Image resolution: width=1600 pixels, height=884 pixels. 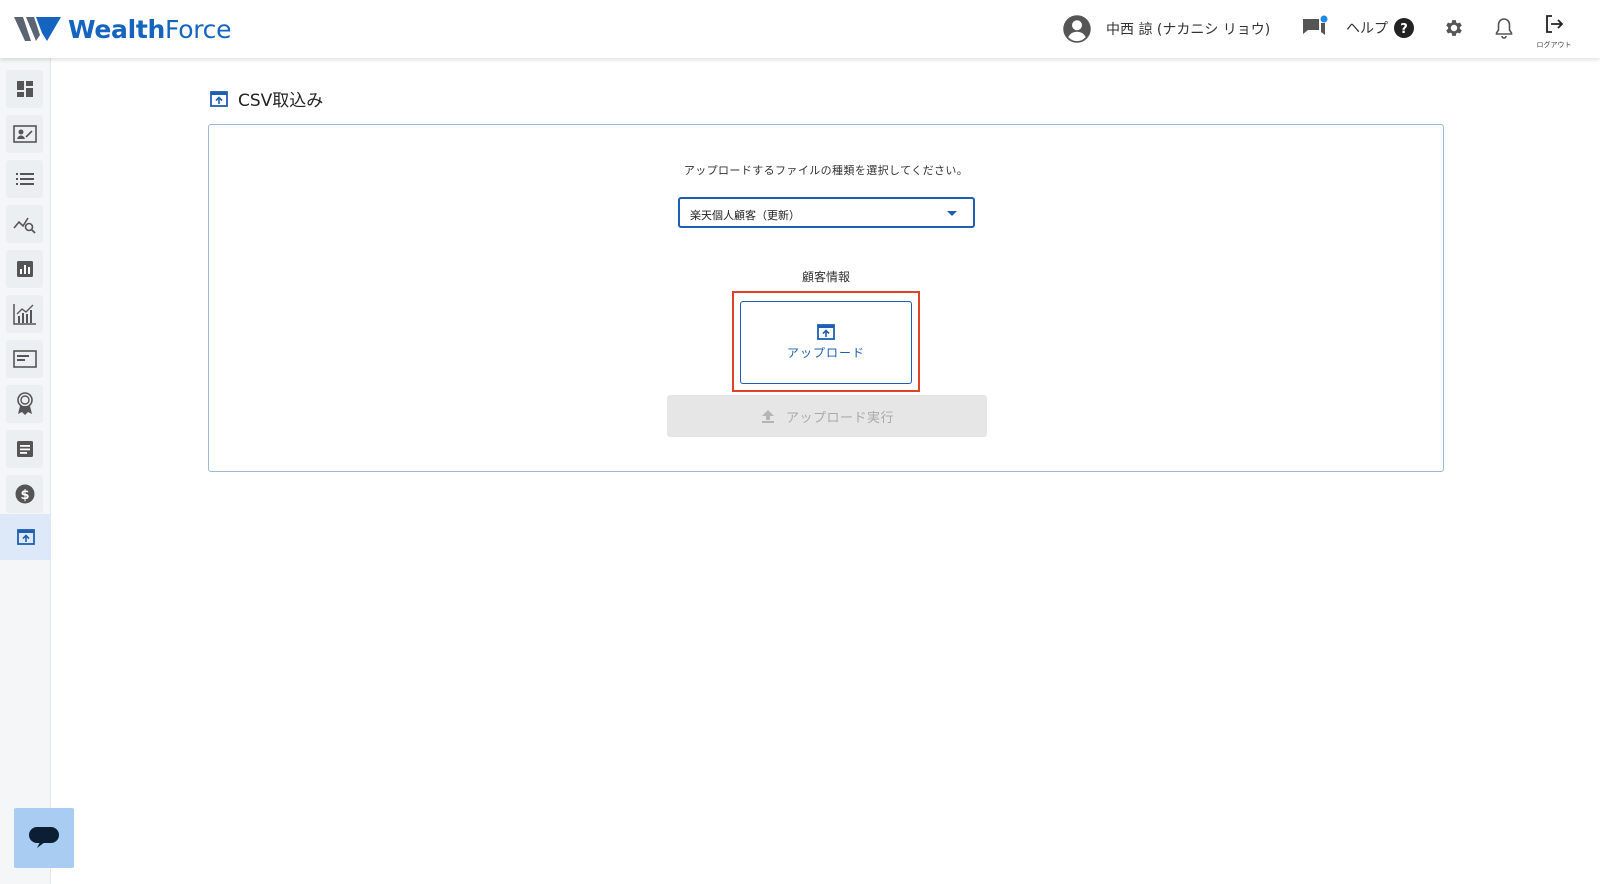 I want to click on sidebar-item-dashboard, so click(x=24, y=89).